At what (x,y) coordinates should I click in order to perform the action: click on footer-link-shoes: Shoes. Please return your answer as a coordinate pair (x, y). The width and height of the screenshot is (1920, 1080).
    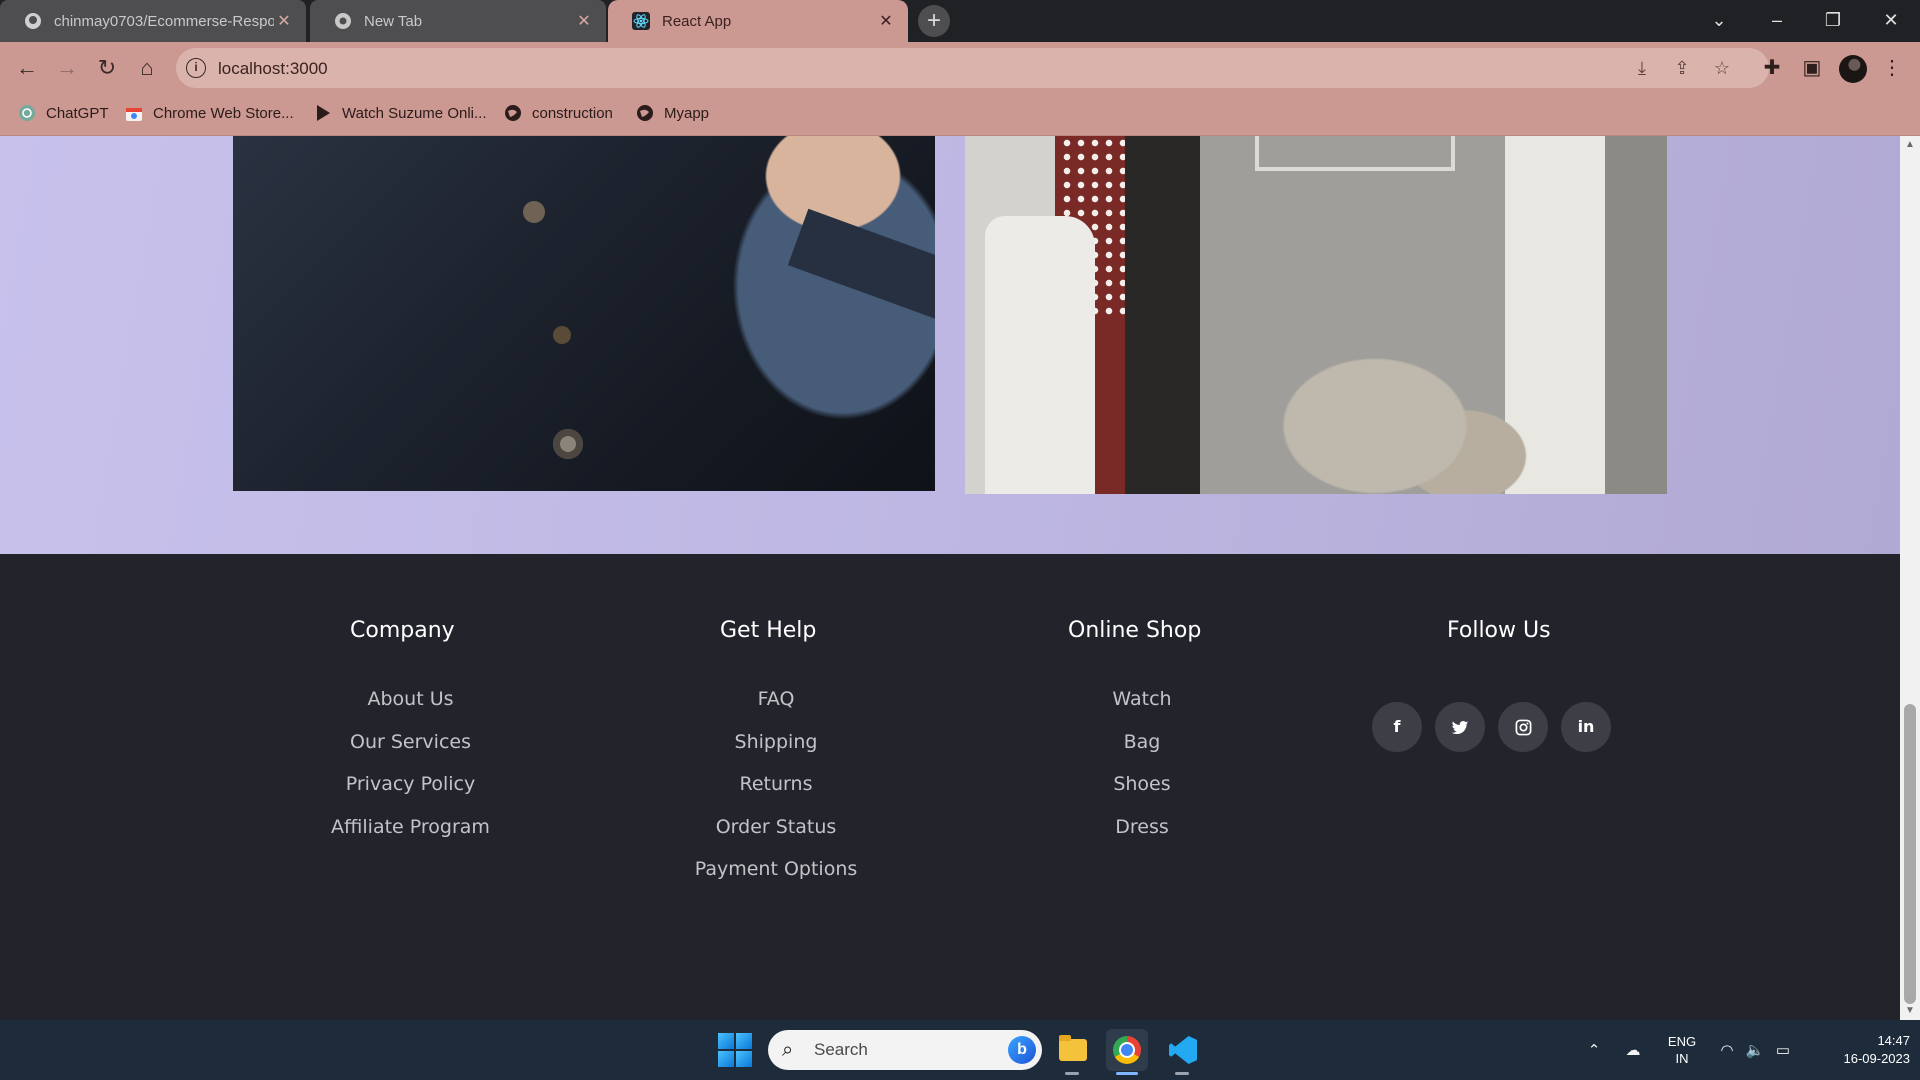
    Looking at the image, I should click on (1142, 784).